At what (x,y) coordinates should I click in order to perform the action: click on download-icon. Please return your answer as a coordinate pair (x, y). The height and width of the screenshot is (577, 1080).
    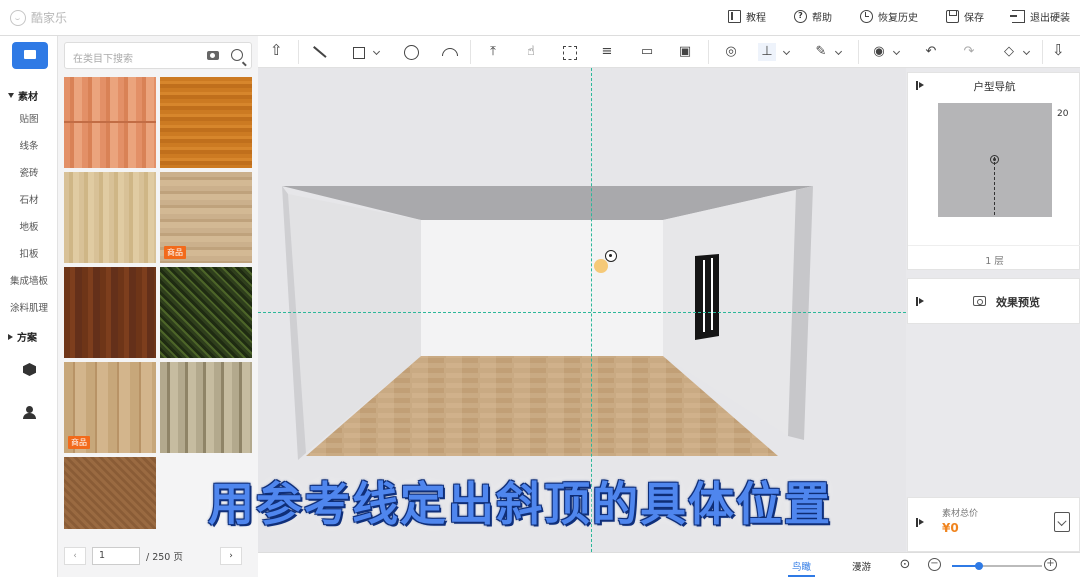
    Looking at the image, I should click on (1059, 51).